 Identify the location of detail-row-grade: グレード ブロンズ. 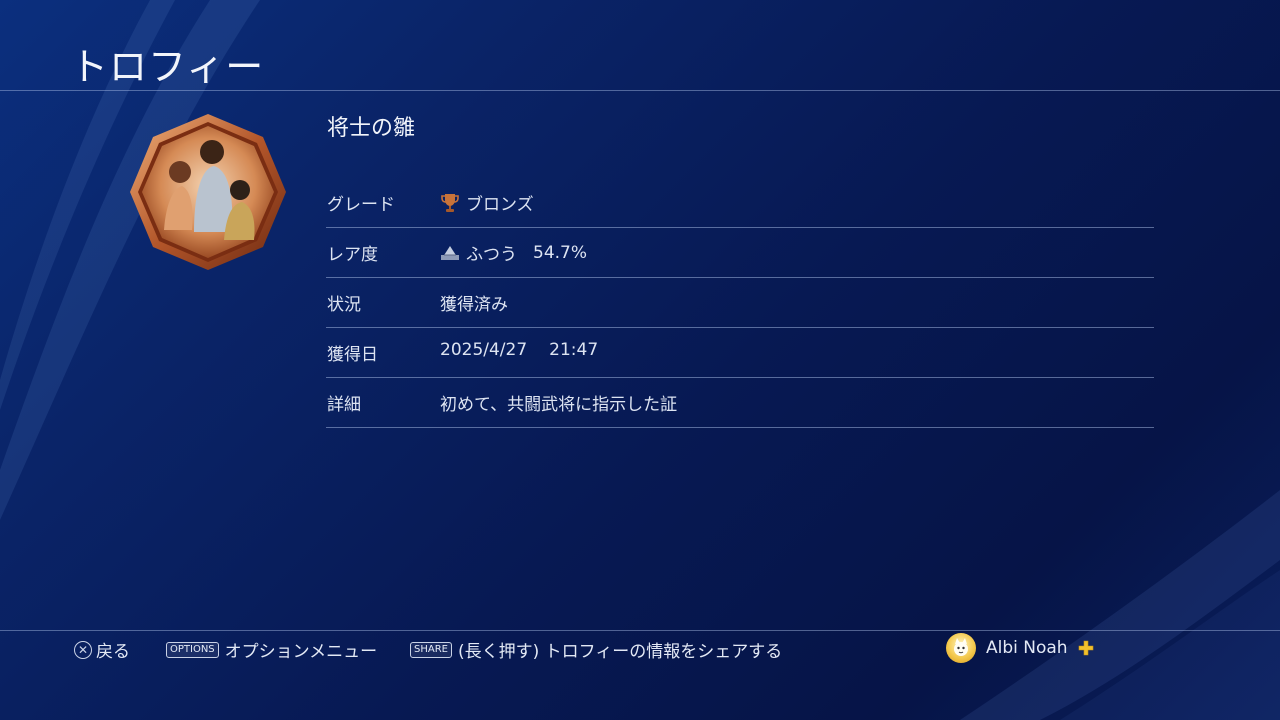
(740, 203).